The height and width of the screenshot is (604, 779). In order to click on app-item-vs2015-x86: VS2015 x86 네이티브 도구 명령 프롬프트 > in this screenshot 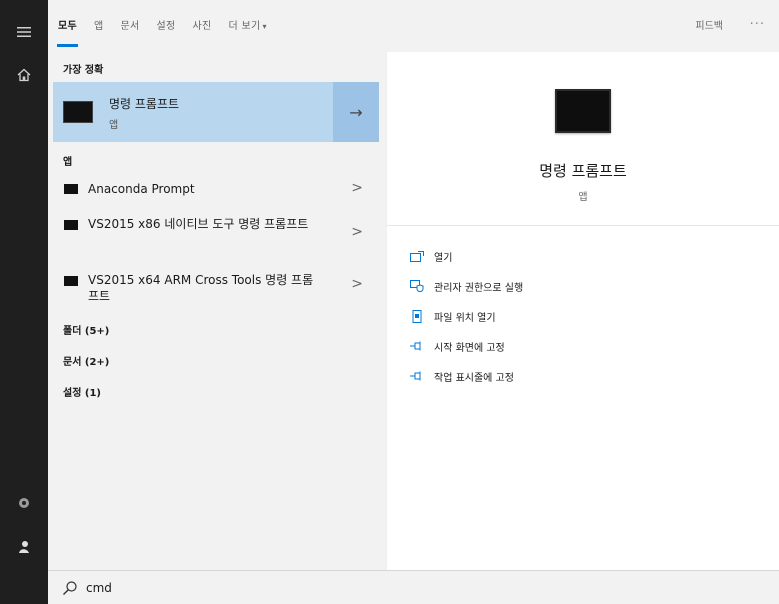, I will do `click(216, 233)`.